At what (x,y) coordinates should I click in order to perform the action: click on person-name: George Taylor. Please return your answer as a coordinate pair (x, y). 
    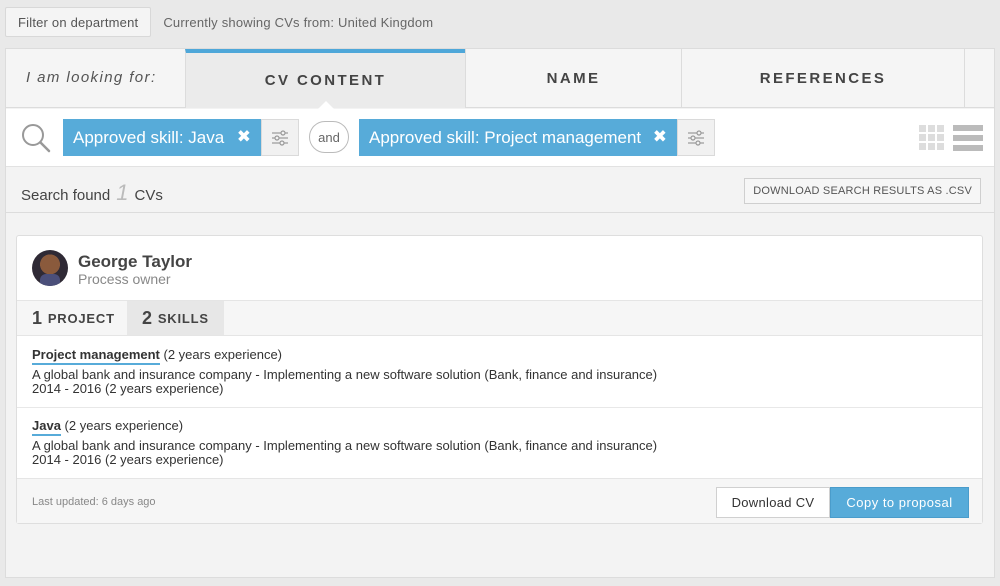
    Looking at the image, I should click on (135, 262).